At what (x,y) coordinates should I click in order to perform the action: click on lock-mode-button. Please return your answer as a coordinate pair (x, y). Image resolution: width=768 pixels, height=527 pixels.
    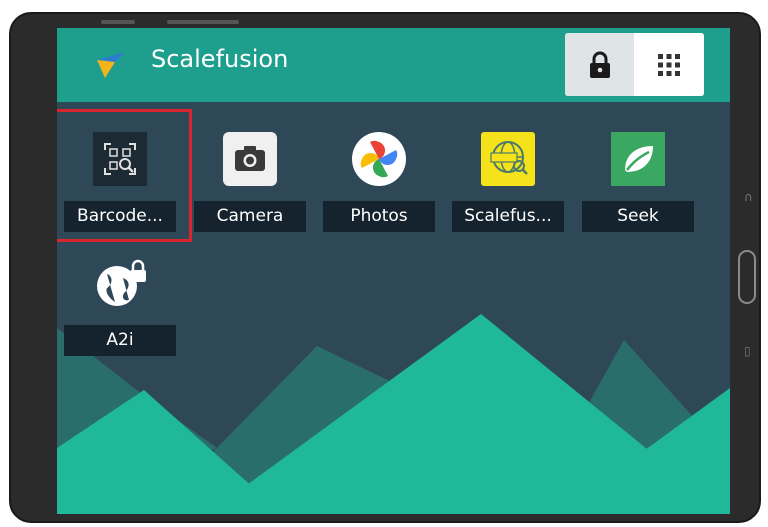
    Looking at the image, I should click on (599, 64).